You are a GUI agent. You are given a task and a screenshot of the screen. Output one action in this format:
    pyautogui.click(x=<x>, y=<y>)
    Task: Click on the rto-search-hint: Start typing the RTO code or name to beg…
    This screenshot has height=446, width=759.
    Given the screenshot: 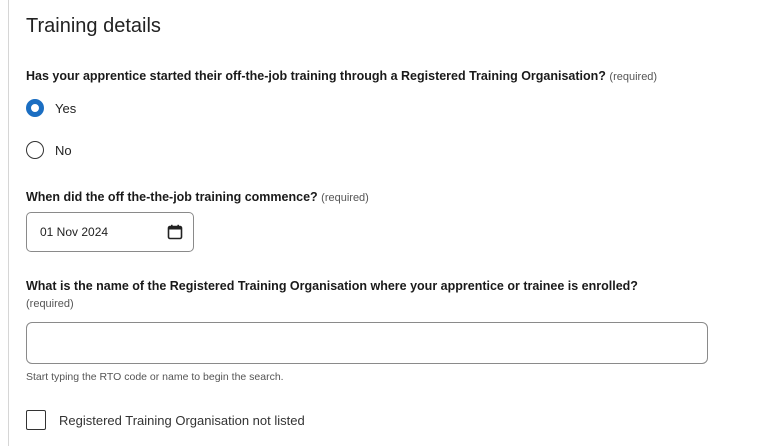 What is the action you would take?
    pyautogui.click(x=155, y=377)
    